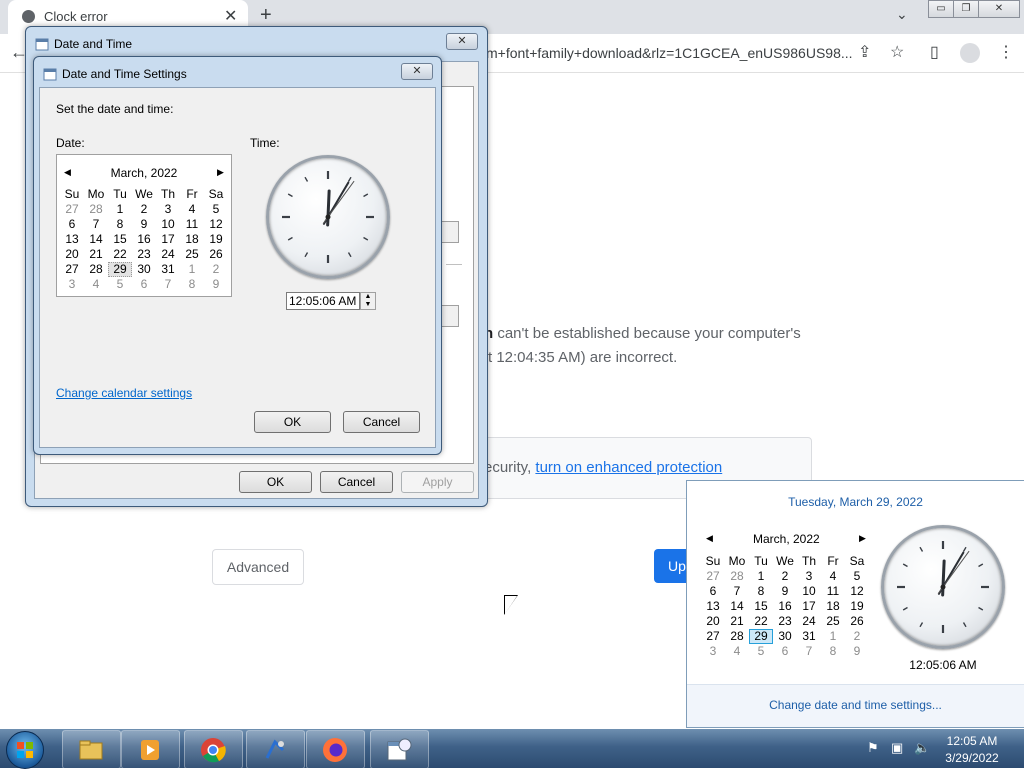 The height and width of the screenshot is (771, 1024). What do you see at coordinates (368, 301) in the screenshot?
I see `time-spinner: ▲ ▼` at bounding box center [368, 301].